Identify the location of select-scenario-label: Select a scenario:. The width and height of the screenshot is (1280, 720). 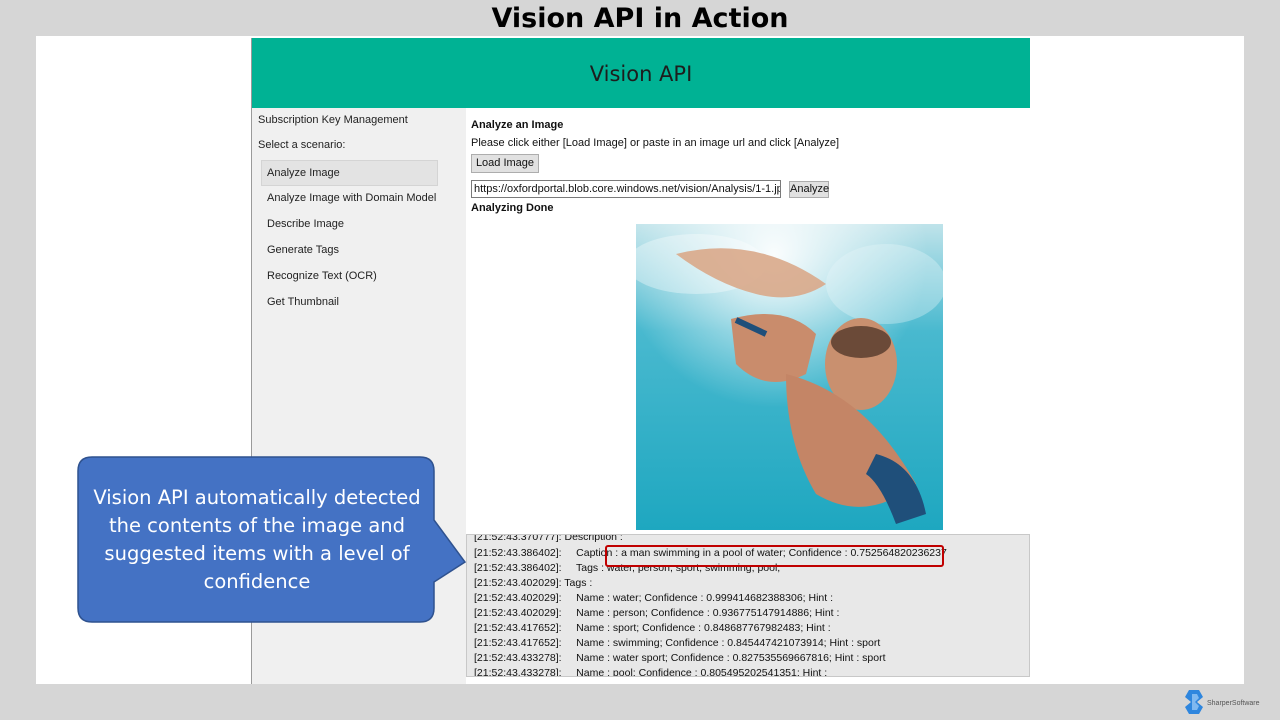
(302, 145).